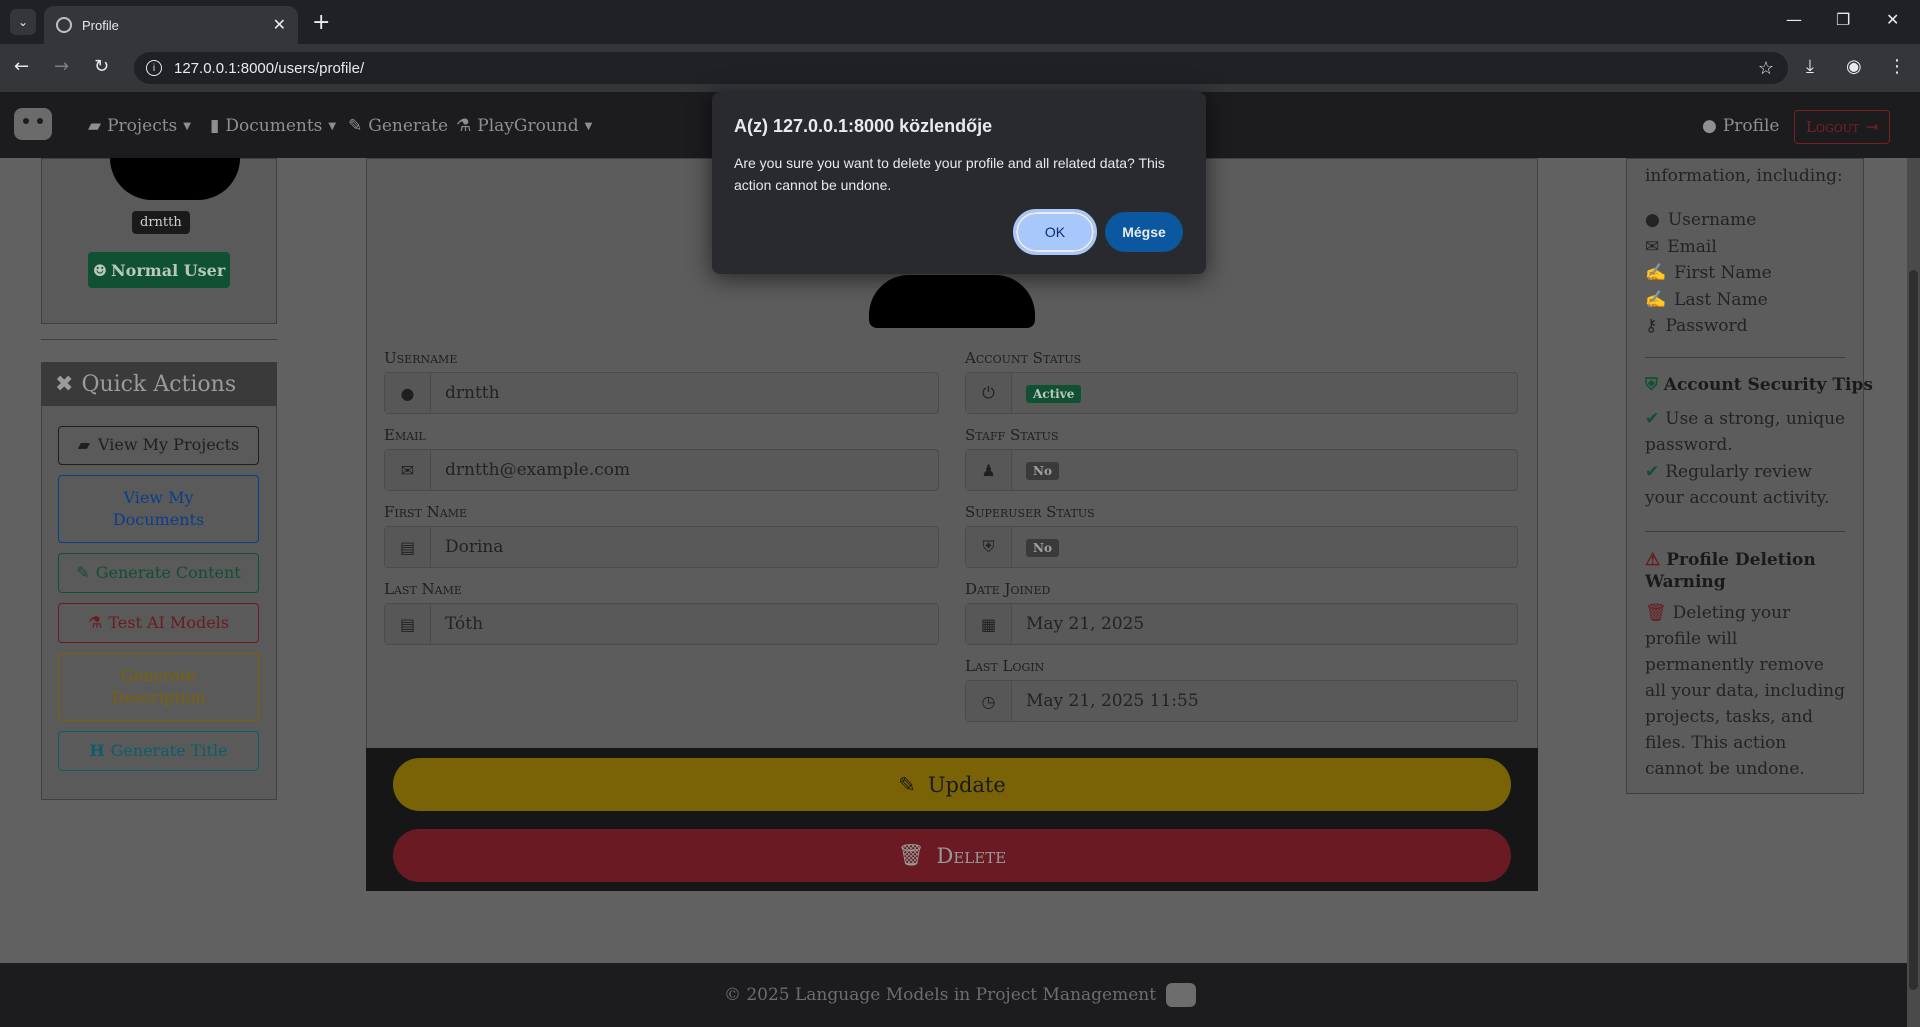 This screenshot has height=1027, width=1920. What do you see at coordinates (661, 470) in the screenshot?
I see `email-field: ✉ drntth@example.com` at bounding box center [661, 470].